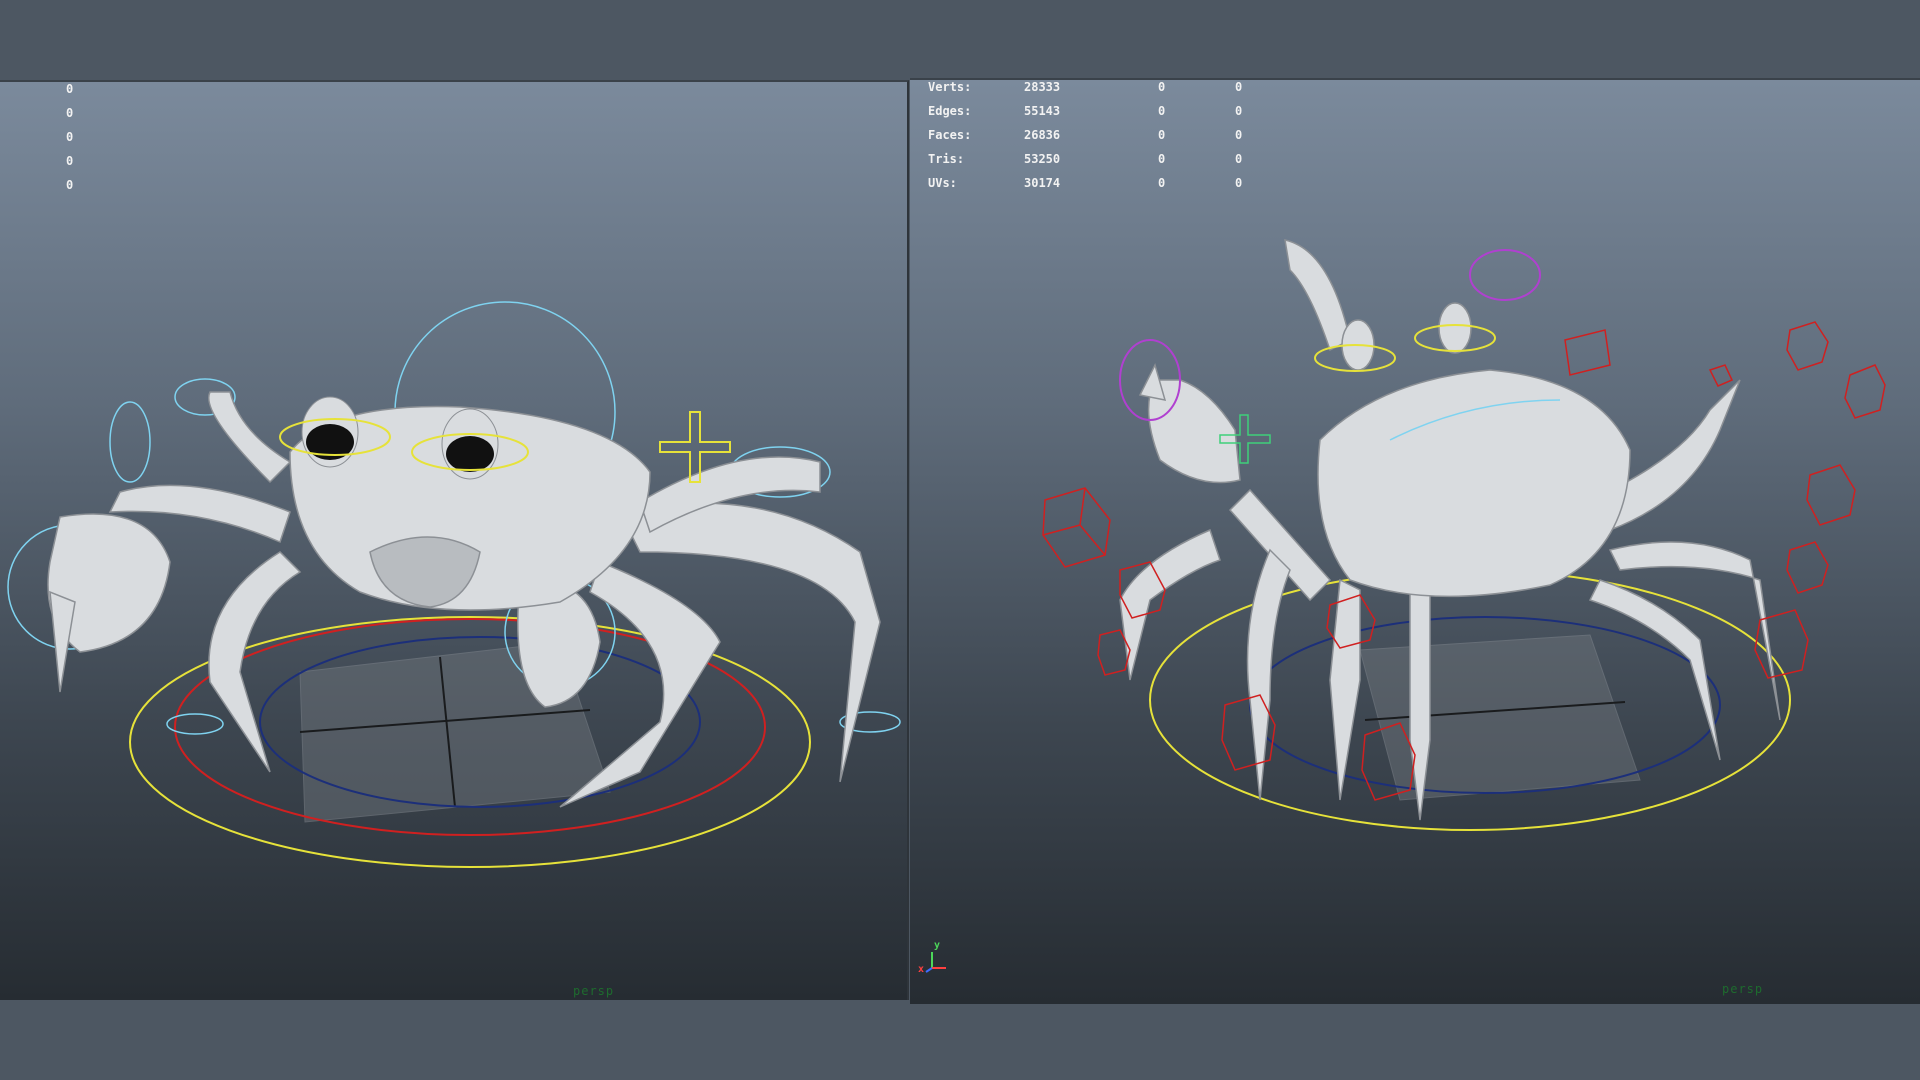 Image resolution: width=1920 pixels, height=1080 pixels. Describe the element at coordinates (1505, 275) in the screenshot. I see `claw-control-right` at that location.